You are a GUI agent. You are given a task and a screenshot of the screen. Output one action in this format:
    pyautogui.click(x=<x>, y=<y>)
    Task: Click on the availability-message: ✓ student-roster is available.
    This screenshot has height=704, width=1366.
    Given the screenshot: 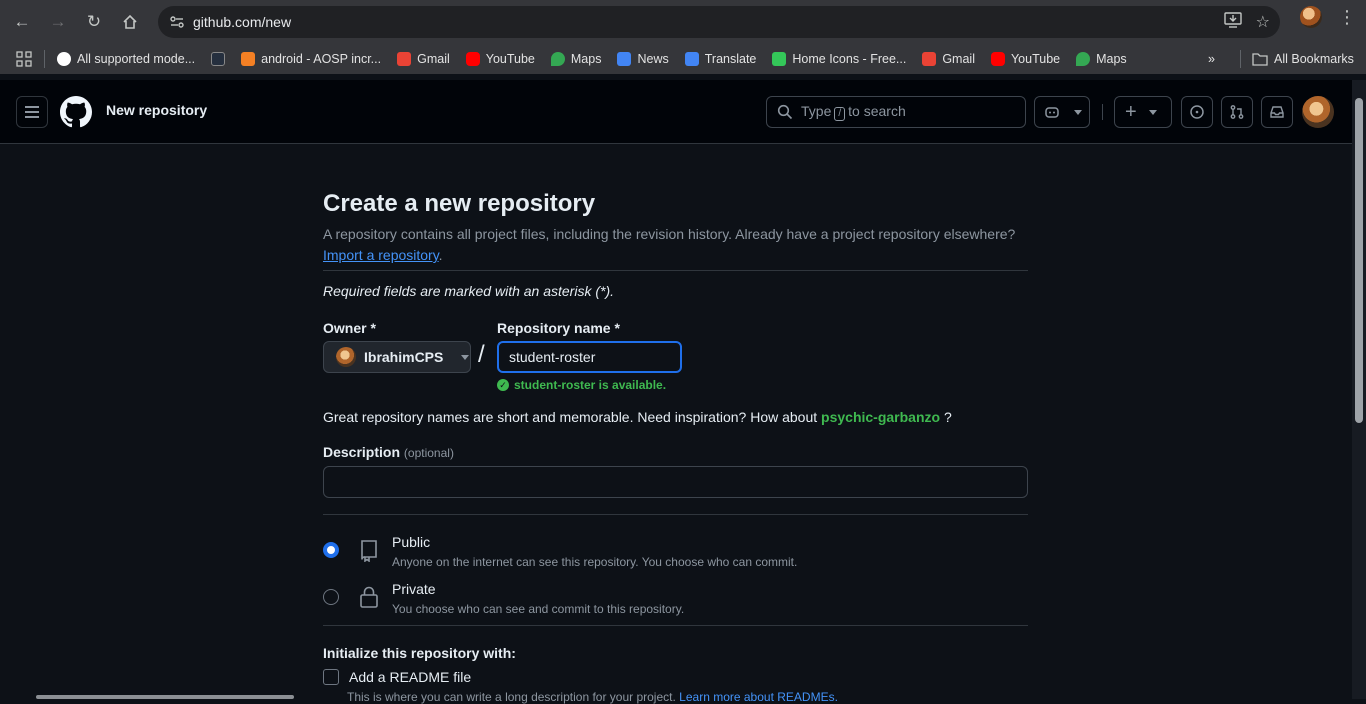 What is the action you would take?
    pyautogui.click(x=581, y=385)
    